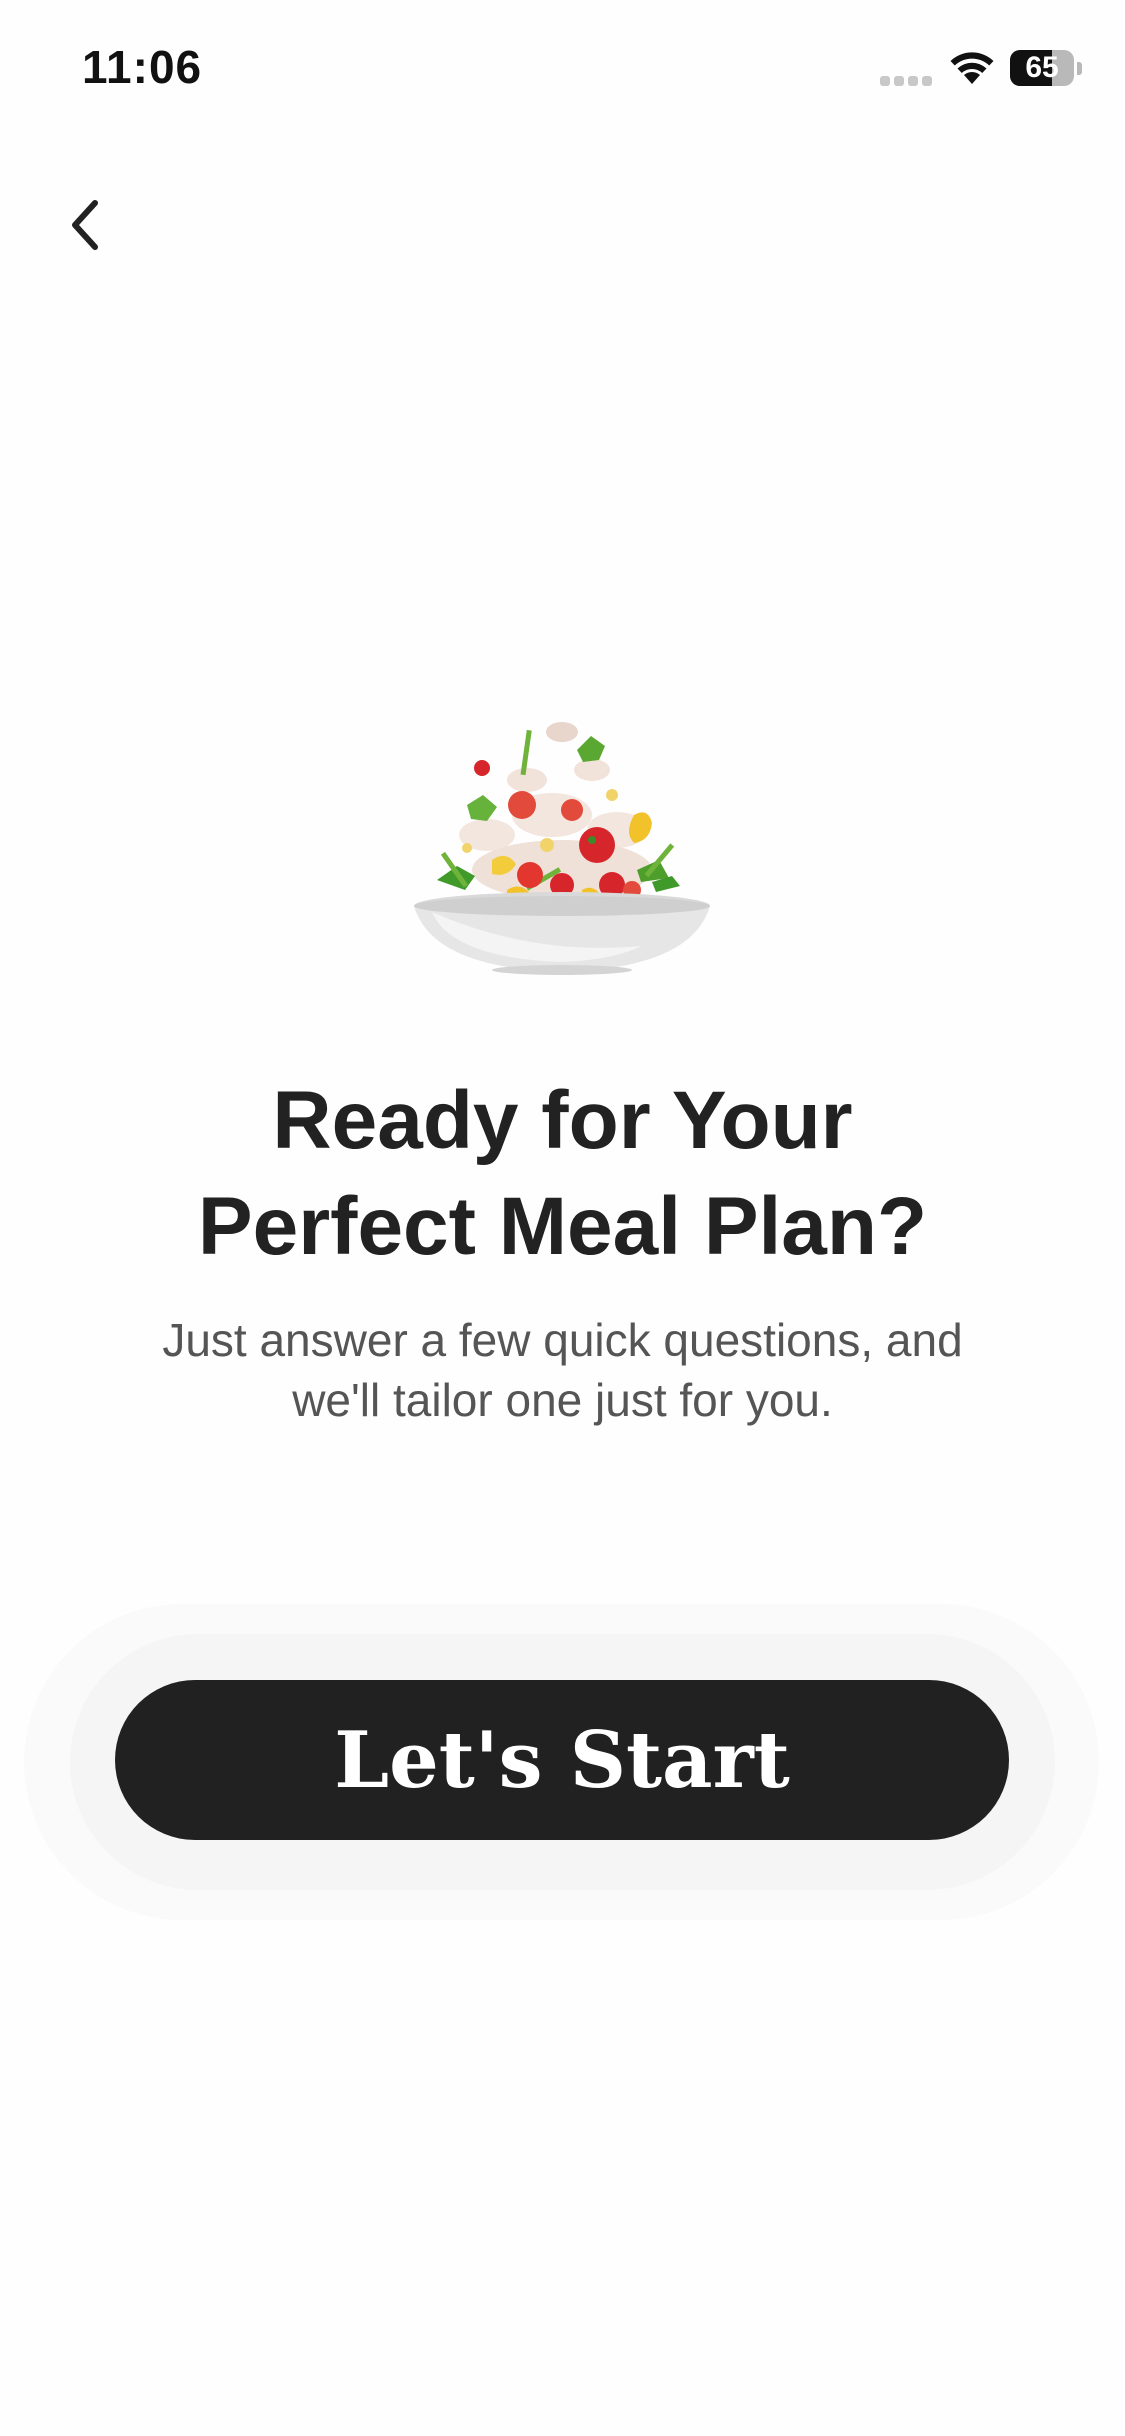 The height and width of the screenshot is (2436, 1125). Describe the element at coordinates (907, 81) in the screenshot. I see `cellular-signal-icon` at that location.